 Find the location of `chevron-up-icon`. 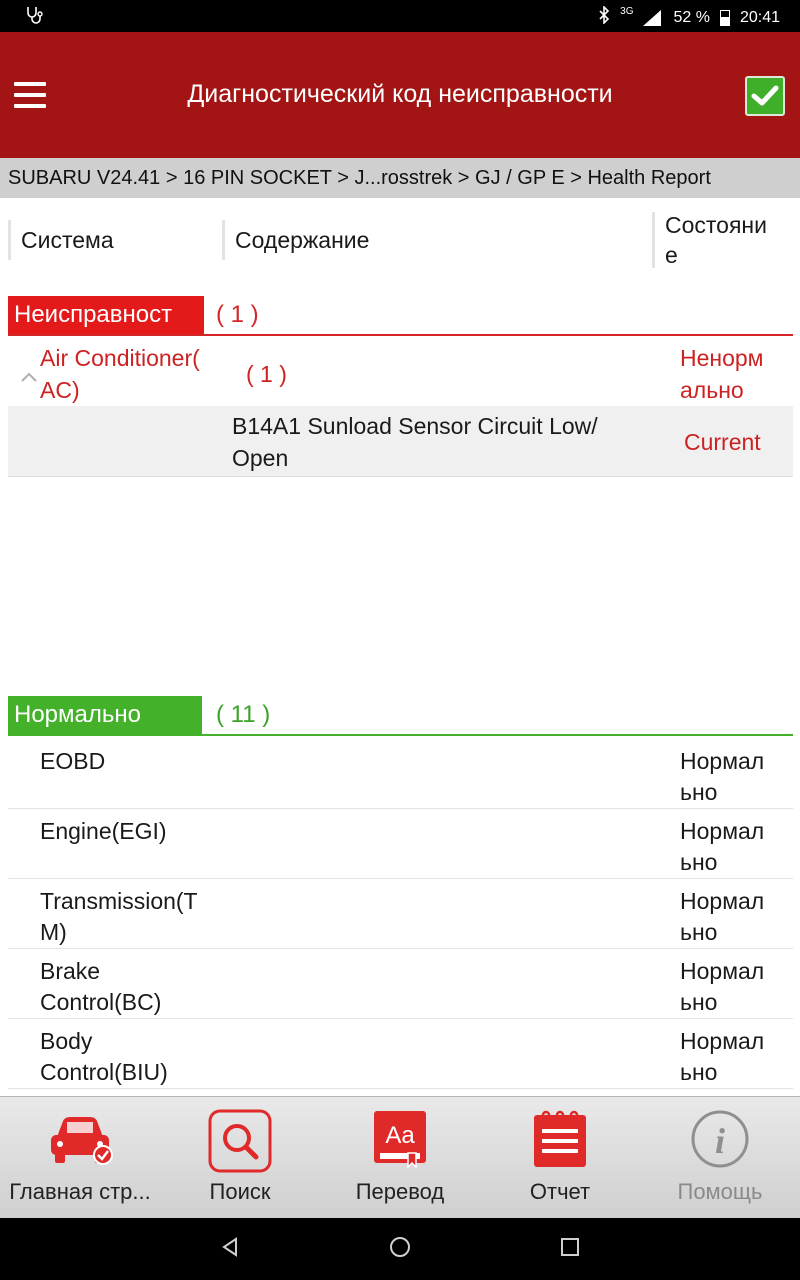

chevron-up-icon is located at coordinates (29, 377).